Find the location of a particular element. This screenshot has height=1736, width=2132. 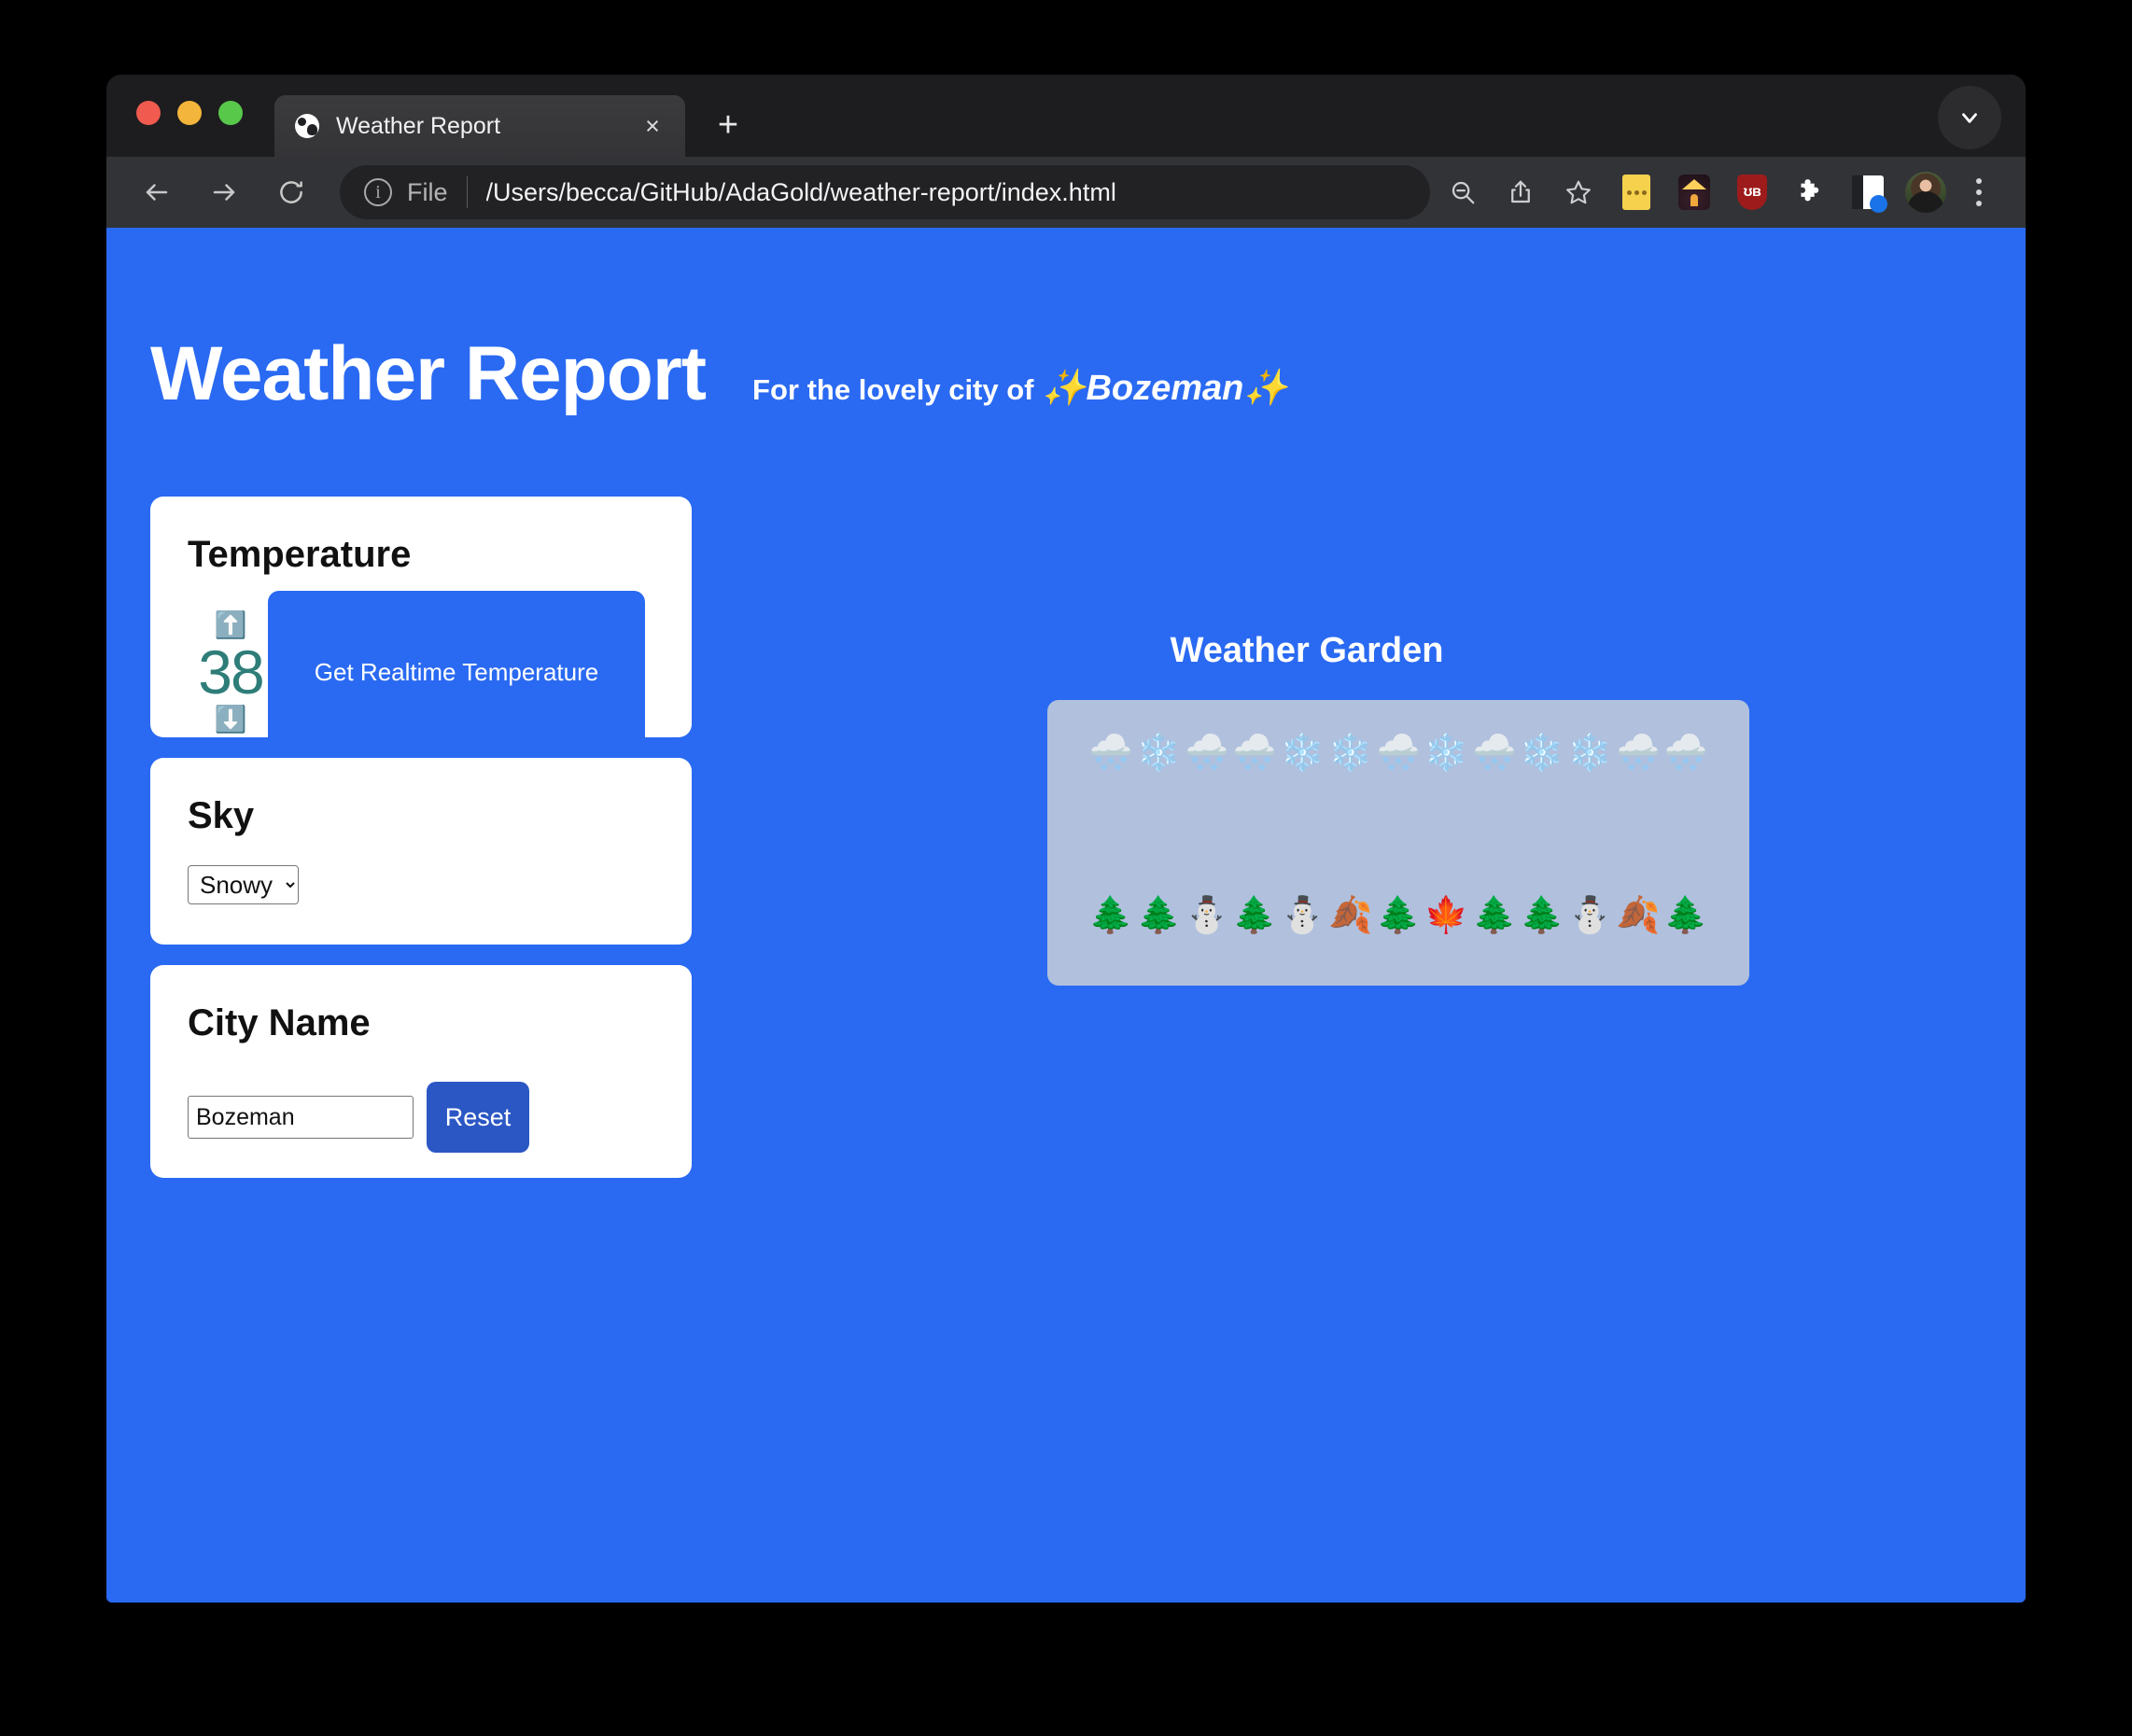

city-card-title: City Name is located at coordinates (279, 1022).